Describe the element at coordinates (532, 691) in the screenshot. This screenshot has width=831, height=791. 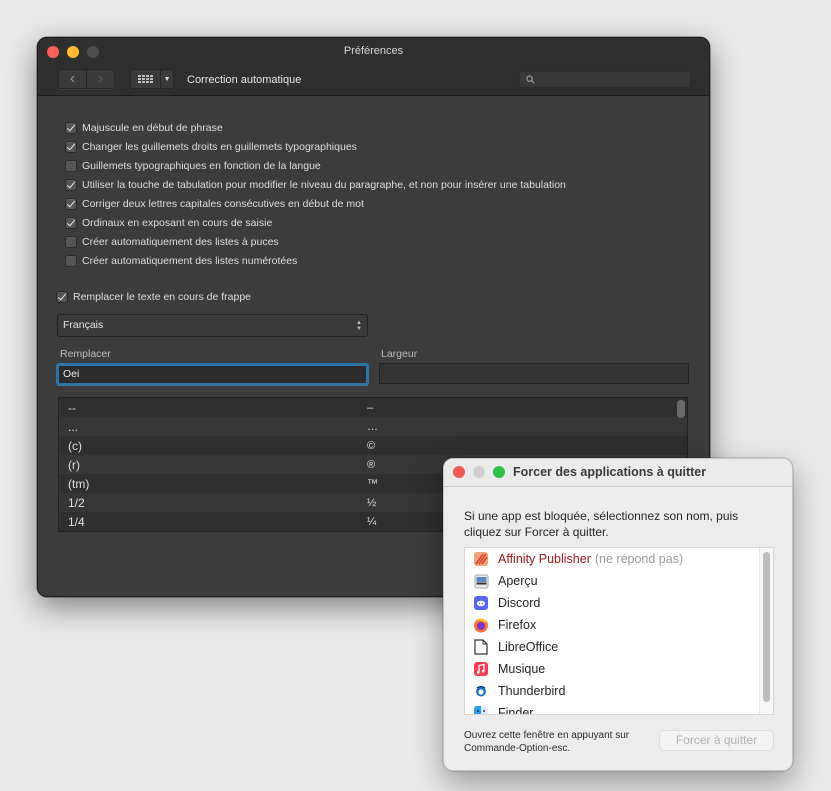
I see `app-name: Thunderbird` at that location.